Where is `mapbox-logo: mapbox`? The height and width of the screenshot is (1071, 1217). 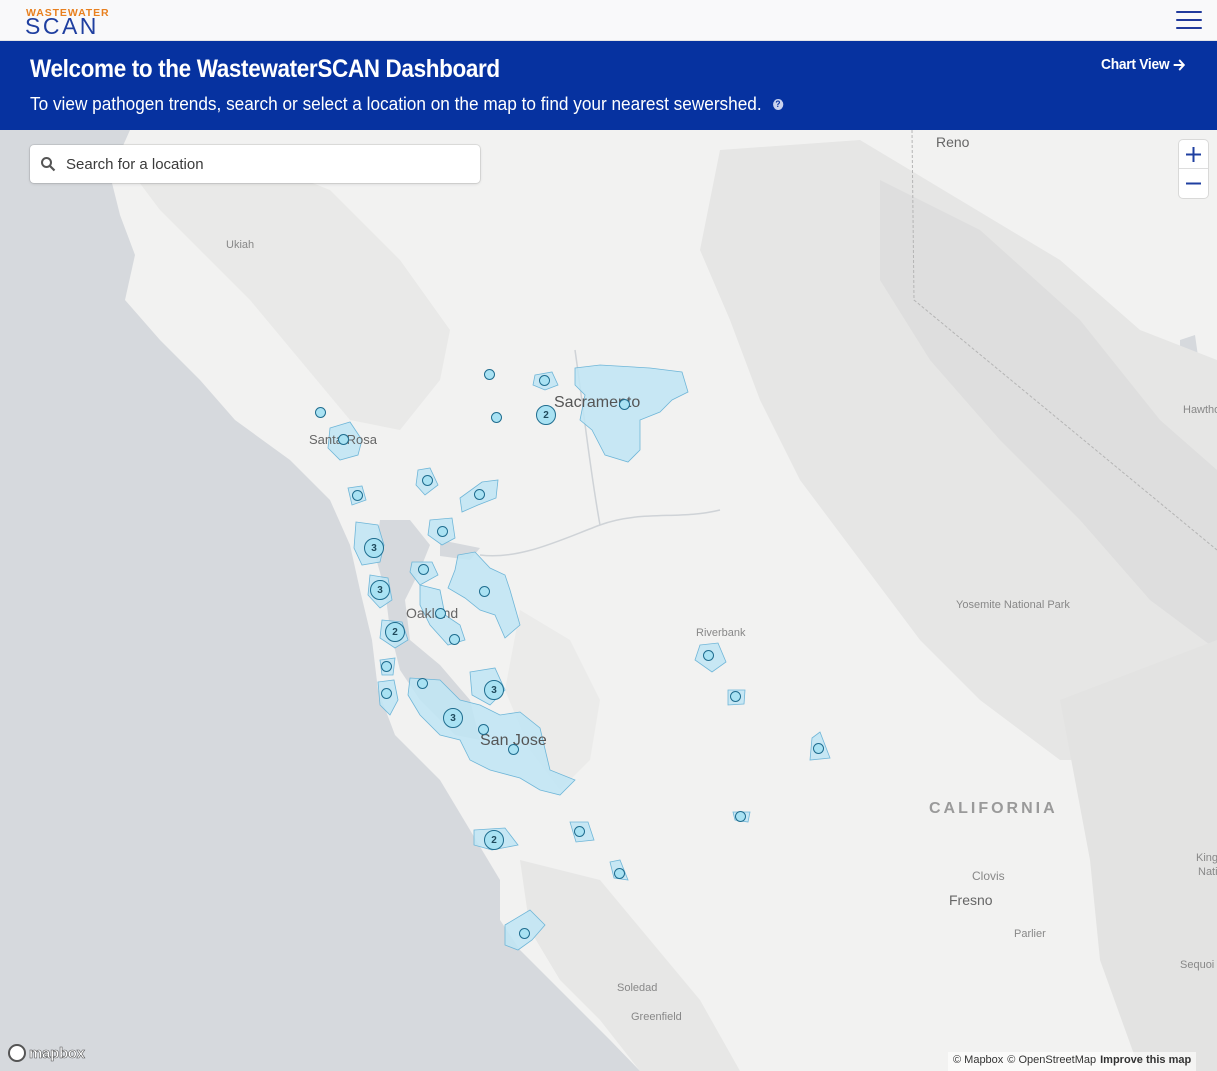 mapbox-logo: mapbox is located at coordinates (46, 1053).